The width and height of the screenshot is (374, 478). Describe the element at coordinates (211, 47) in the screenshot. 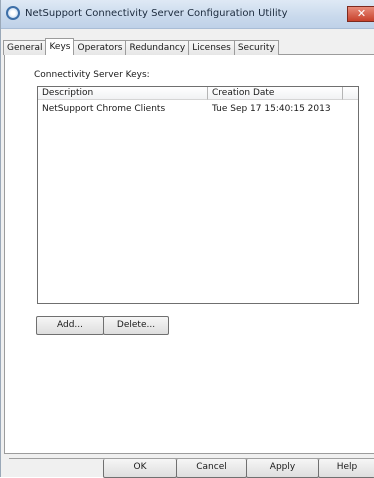

I see `tab-licenses: Licenses` at that location.